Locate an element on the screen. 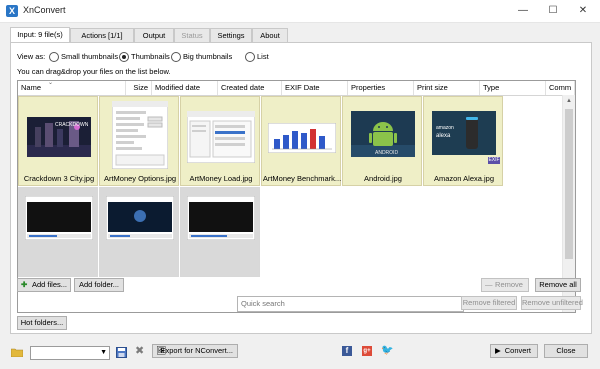 This screenshot has width=600, height=369. tab-actions: Actions [1/1] is located at coordinates (102, 35).